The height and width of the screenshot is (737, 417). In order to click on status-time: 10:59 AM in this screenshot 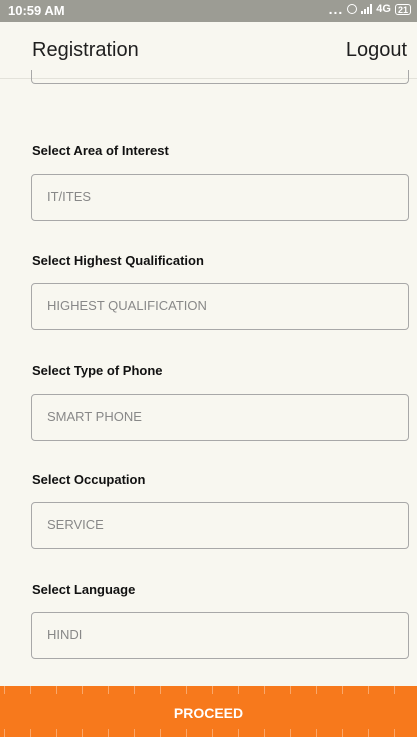, I will do `click(36, 10)`.